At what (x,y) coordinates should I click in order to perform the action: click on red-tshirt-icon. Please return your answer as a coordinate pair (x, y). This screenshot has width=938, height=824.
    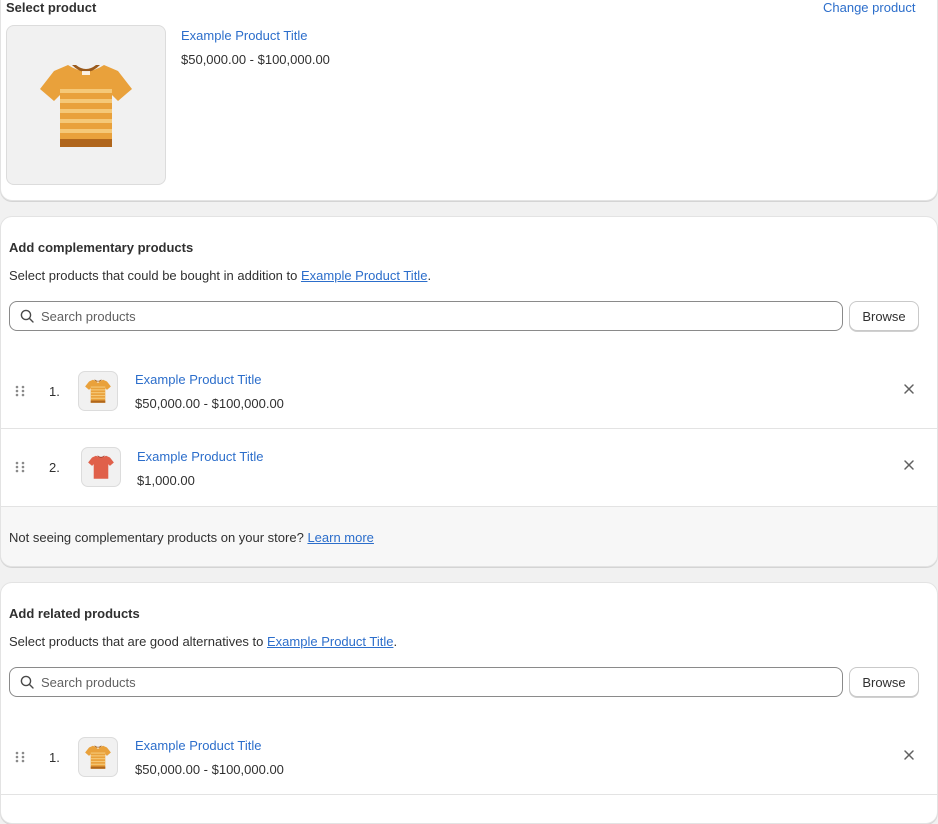
    Looking at the image, I should click on (101, 467).